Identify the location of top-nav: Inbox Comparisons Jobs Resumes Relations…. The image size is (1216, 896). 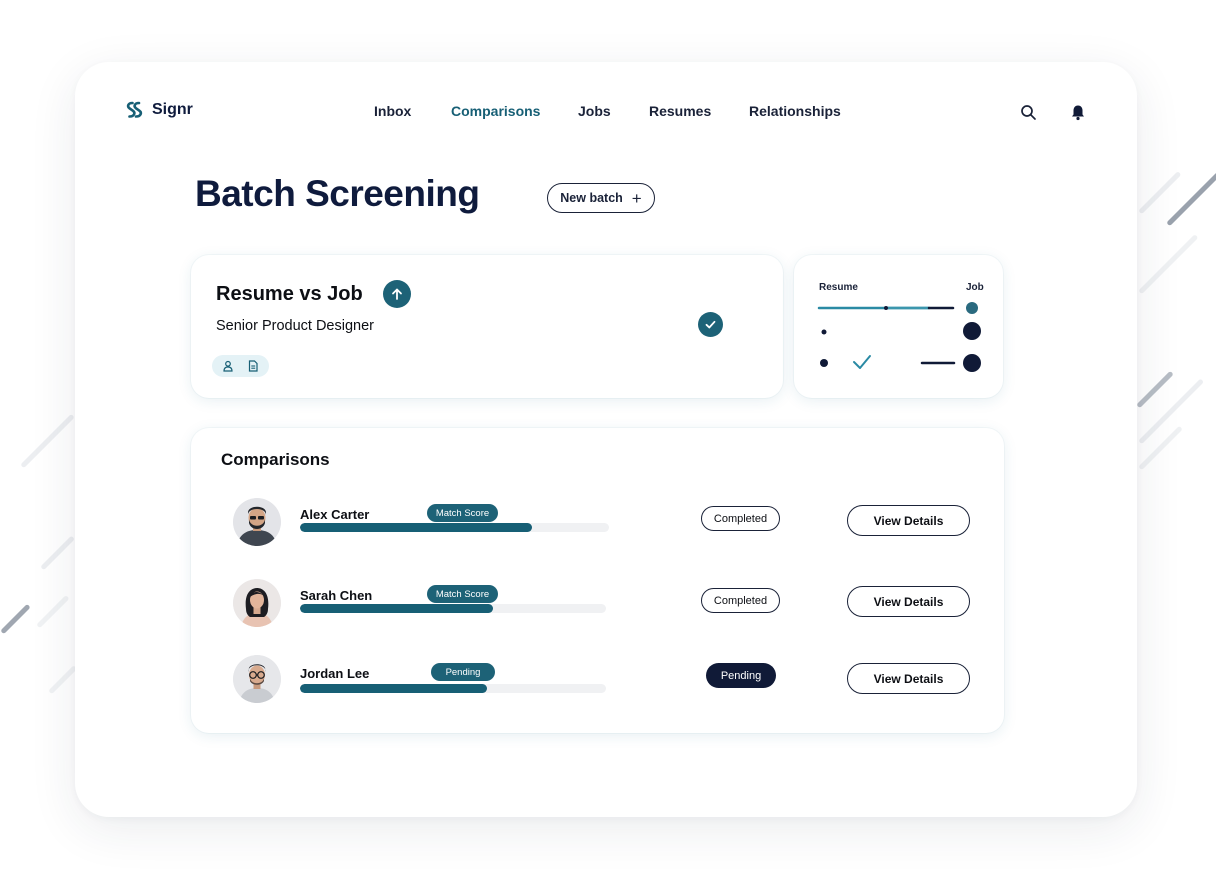
(606, 113).